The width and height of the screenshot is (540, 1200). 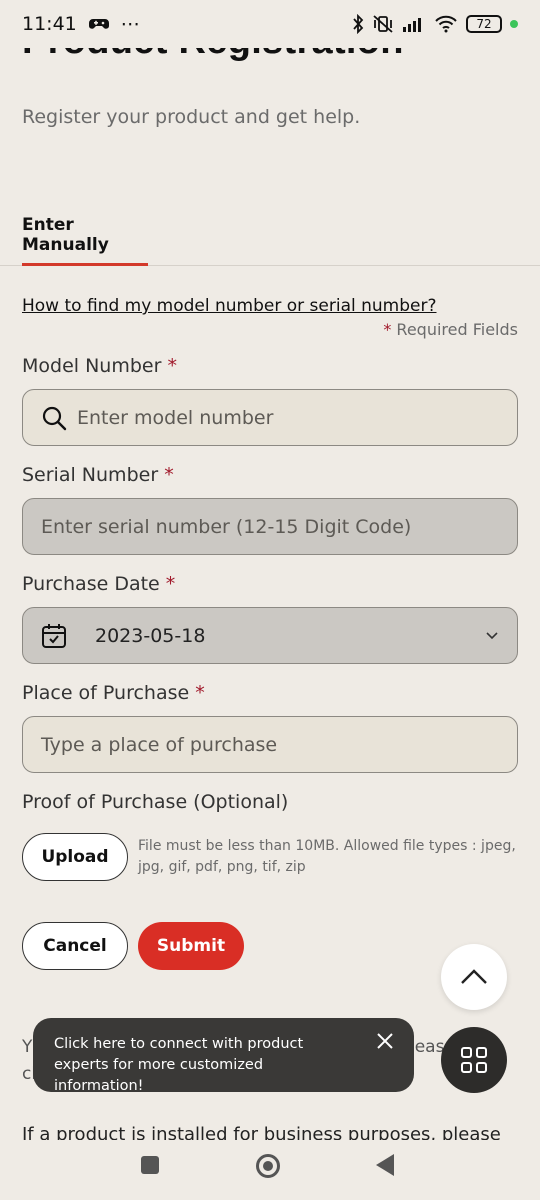 I want to click on status-more: ⋯, so click(x=130, y=24).